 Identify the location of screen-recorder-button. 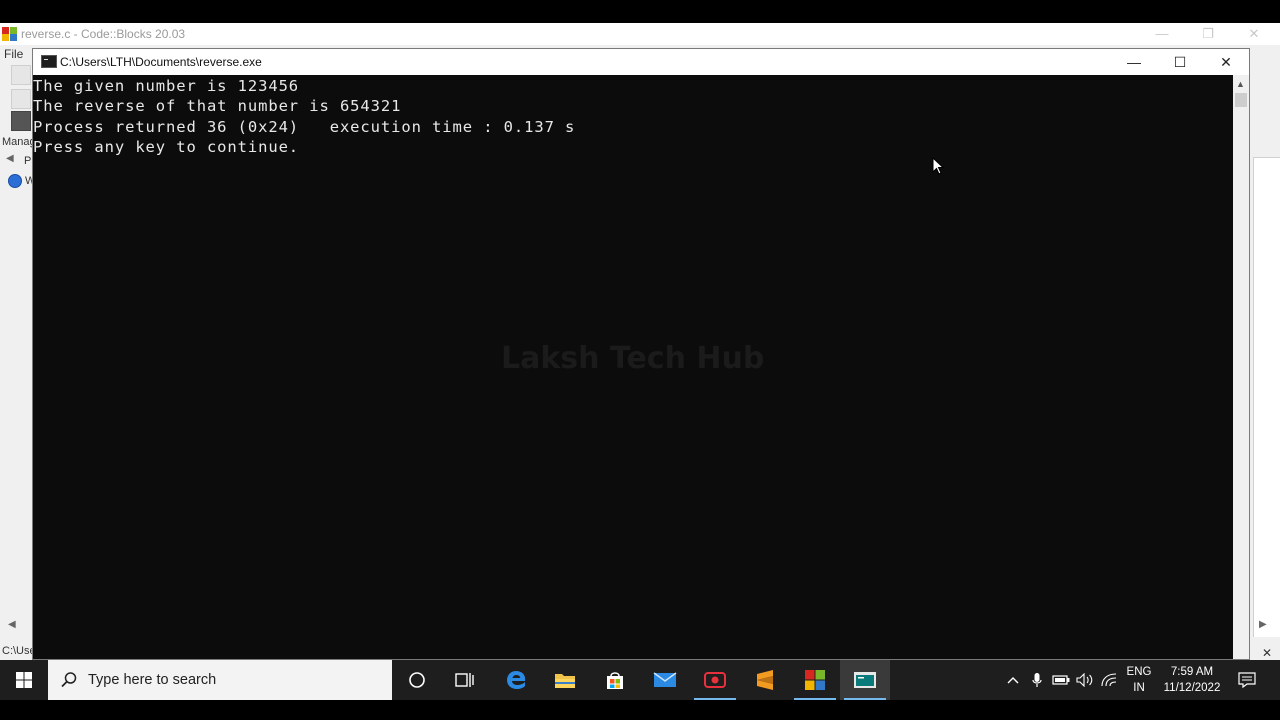
(715, 680).